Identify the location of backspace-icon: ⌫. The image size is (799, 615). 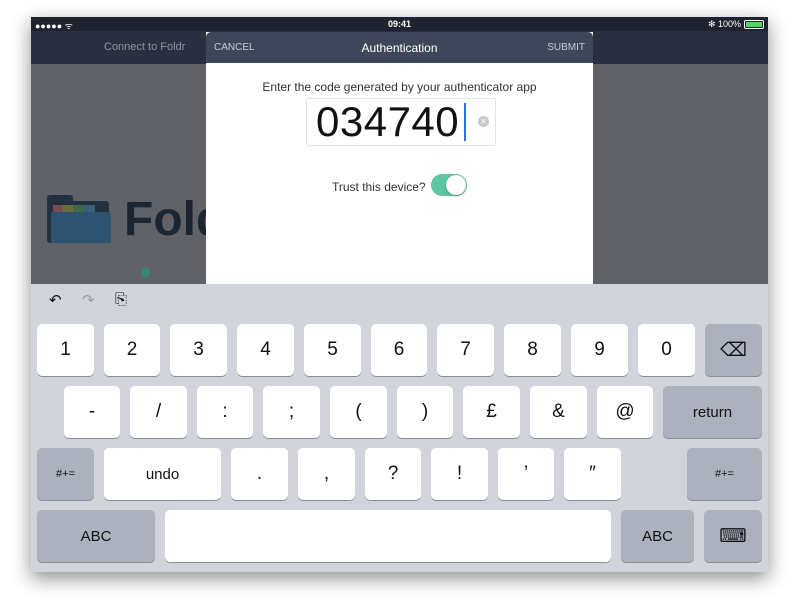
(733, 350).